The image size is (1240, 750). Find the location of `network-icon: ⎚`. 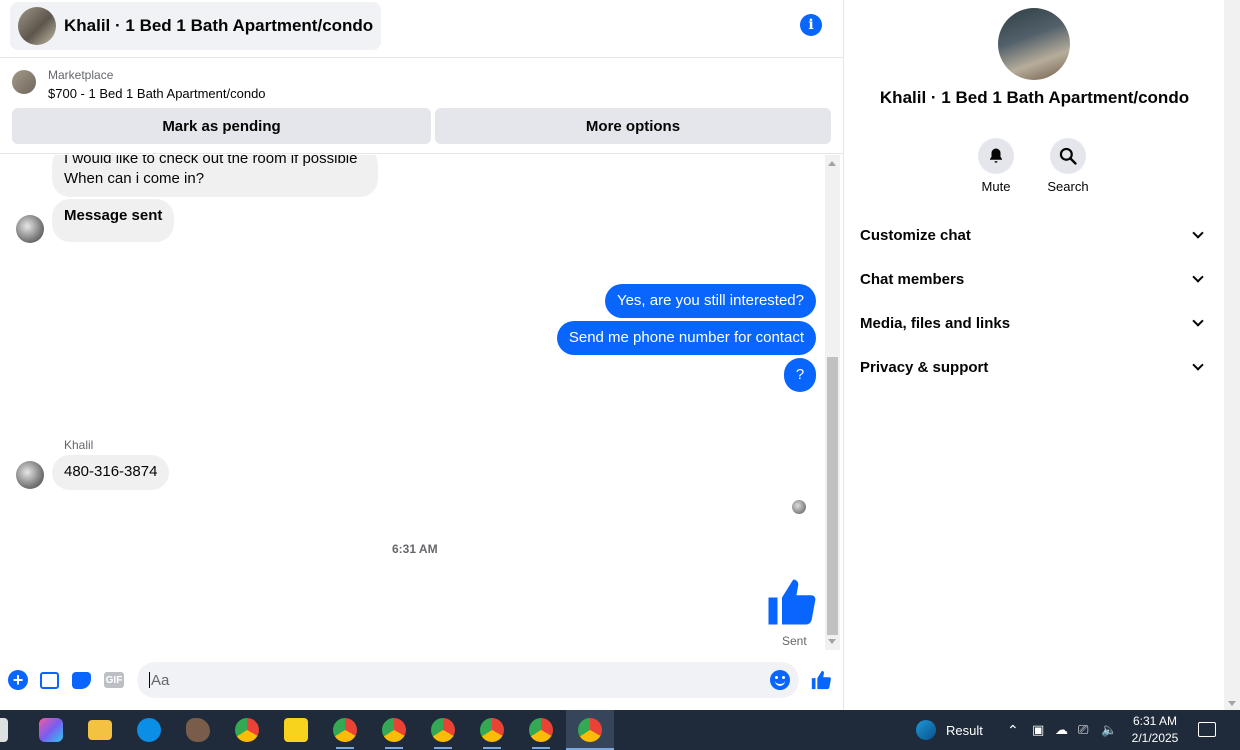

network-icon: ⎚ is located at coordinates (1083, 730).